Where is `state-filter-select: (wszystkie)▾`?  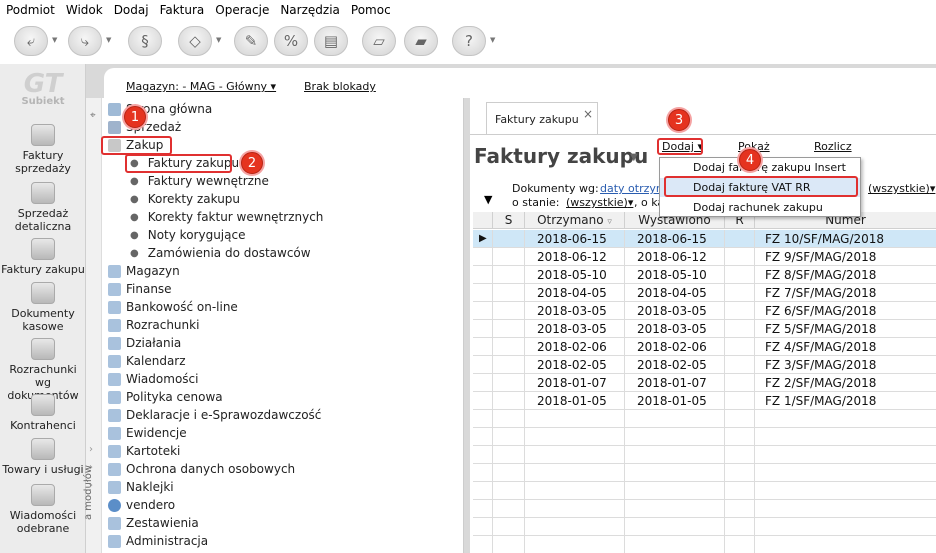
state-filter-select: (wszystkie)▾ is located at coordinates (599, 202).